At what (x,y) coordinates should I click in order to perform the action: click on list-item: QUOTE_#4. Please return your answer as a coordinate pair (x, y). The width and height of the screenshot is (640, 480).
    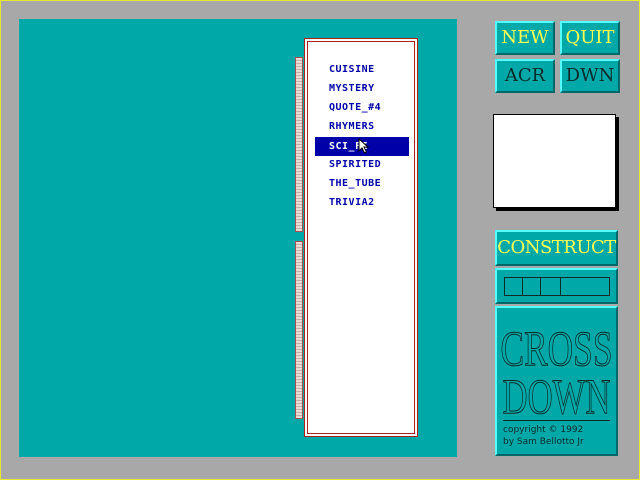
    Looking at the image, I should click on (362, 107).